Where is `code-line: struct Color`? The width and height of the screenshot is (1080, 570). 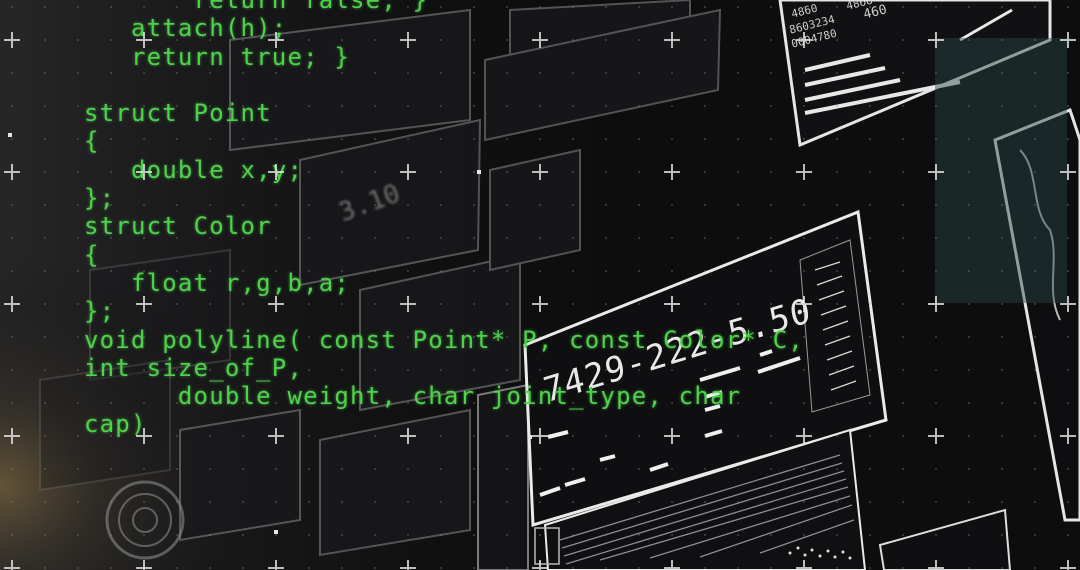 code-line: struct Color is located at coordinates (178, 226).